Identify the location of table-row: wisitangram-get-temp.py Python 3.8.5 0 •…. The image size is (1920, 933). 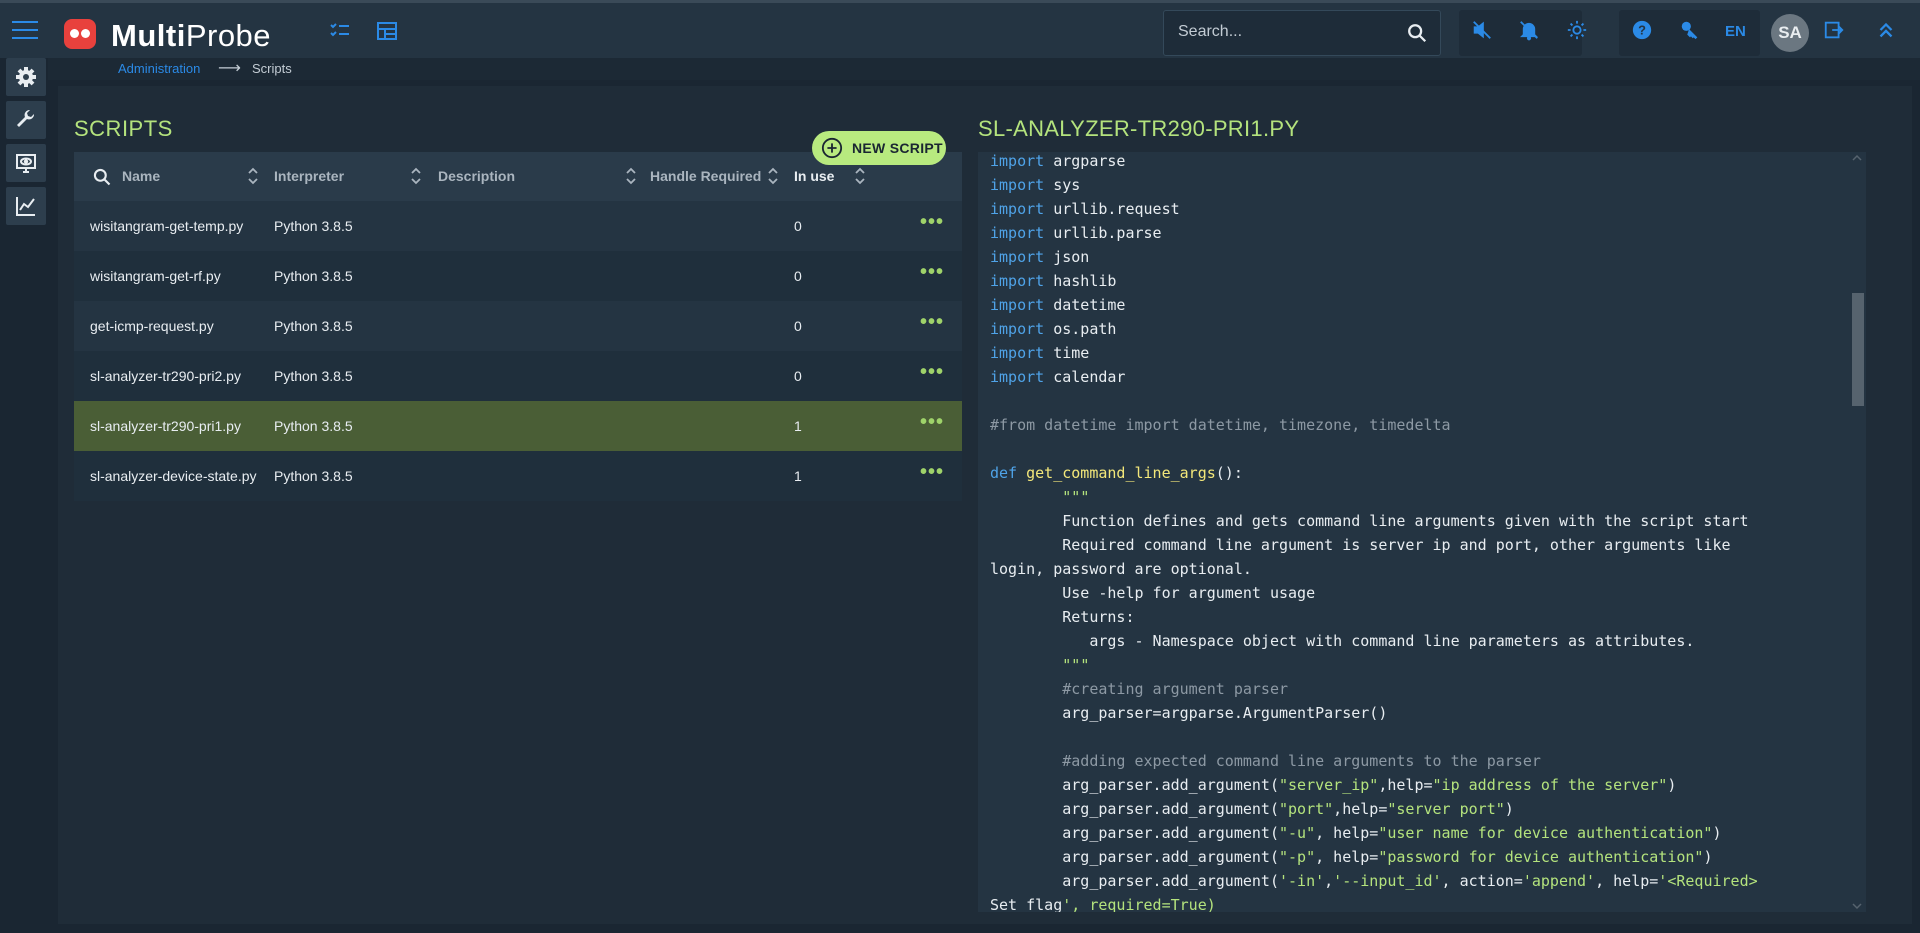
(518, 226).